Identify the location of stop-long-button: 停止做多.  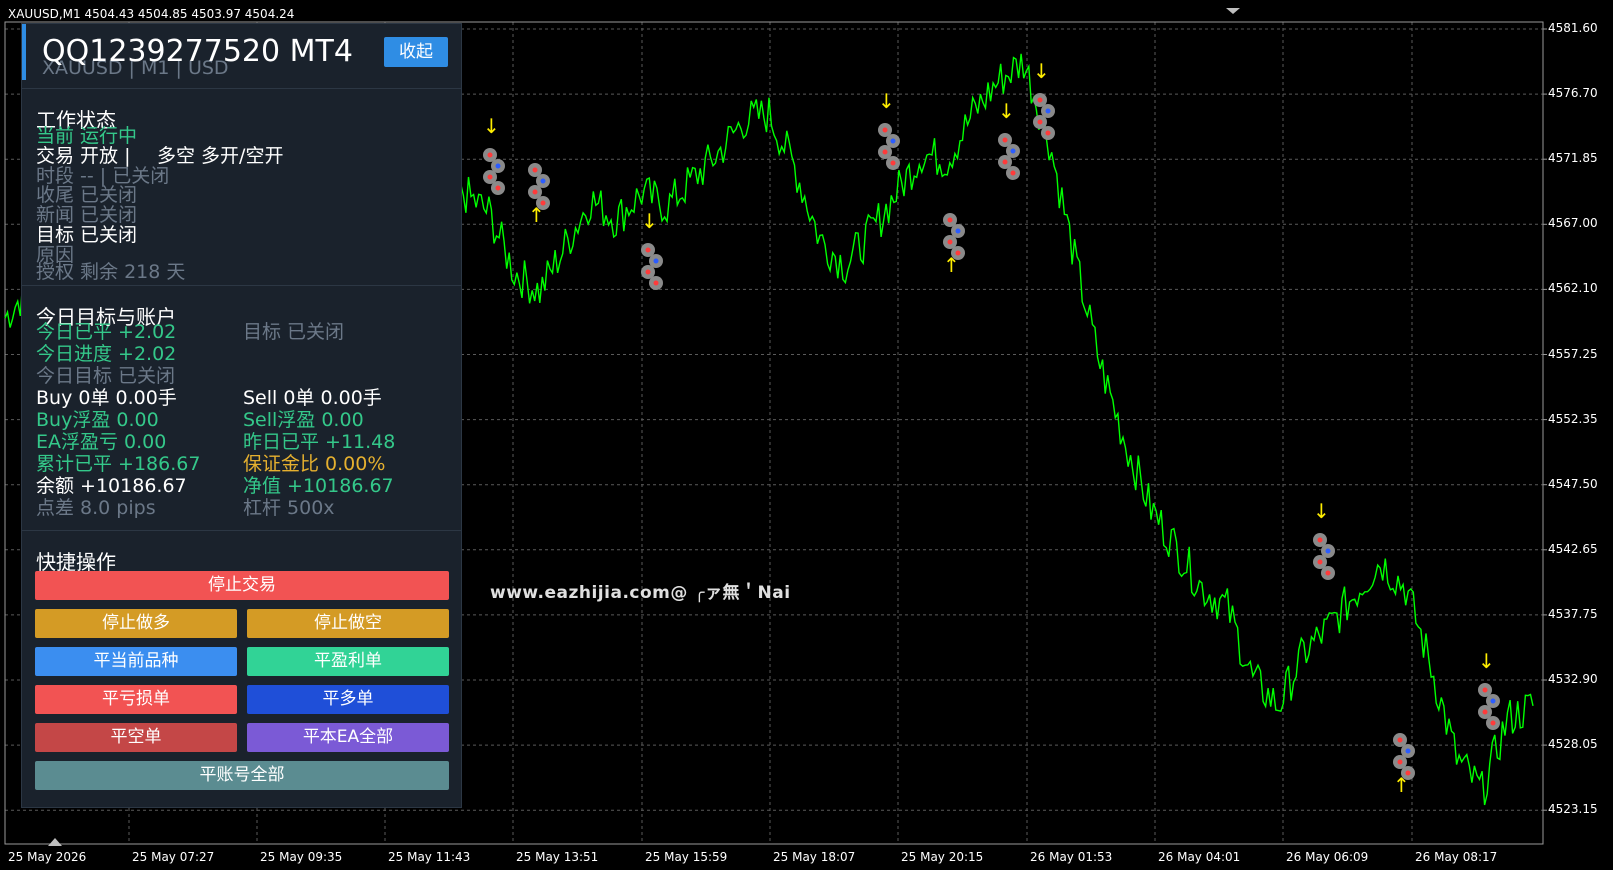
(136, 623).